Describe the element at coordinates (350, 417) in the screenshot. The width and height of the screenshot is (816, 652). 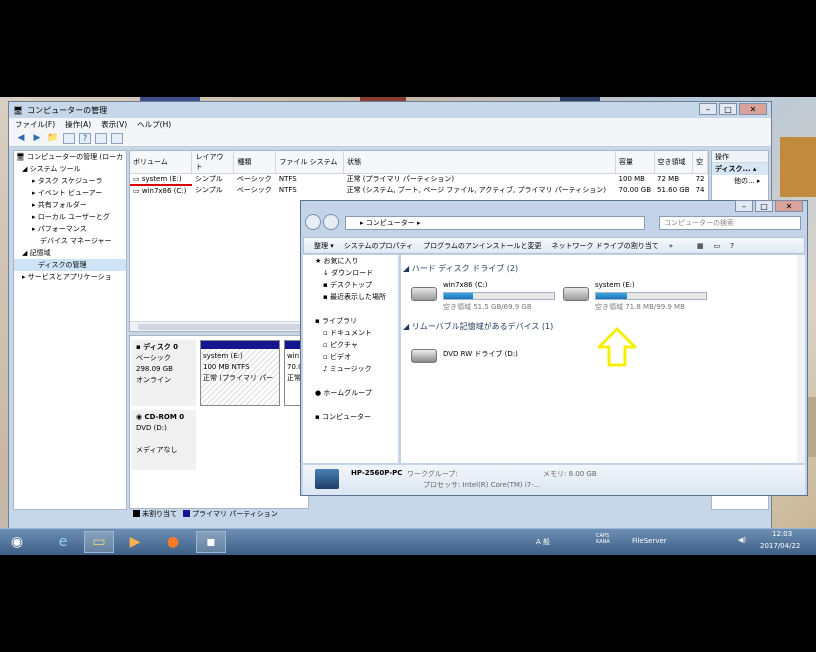
I see `nav-computer: ▪ コンピューター` at that location.